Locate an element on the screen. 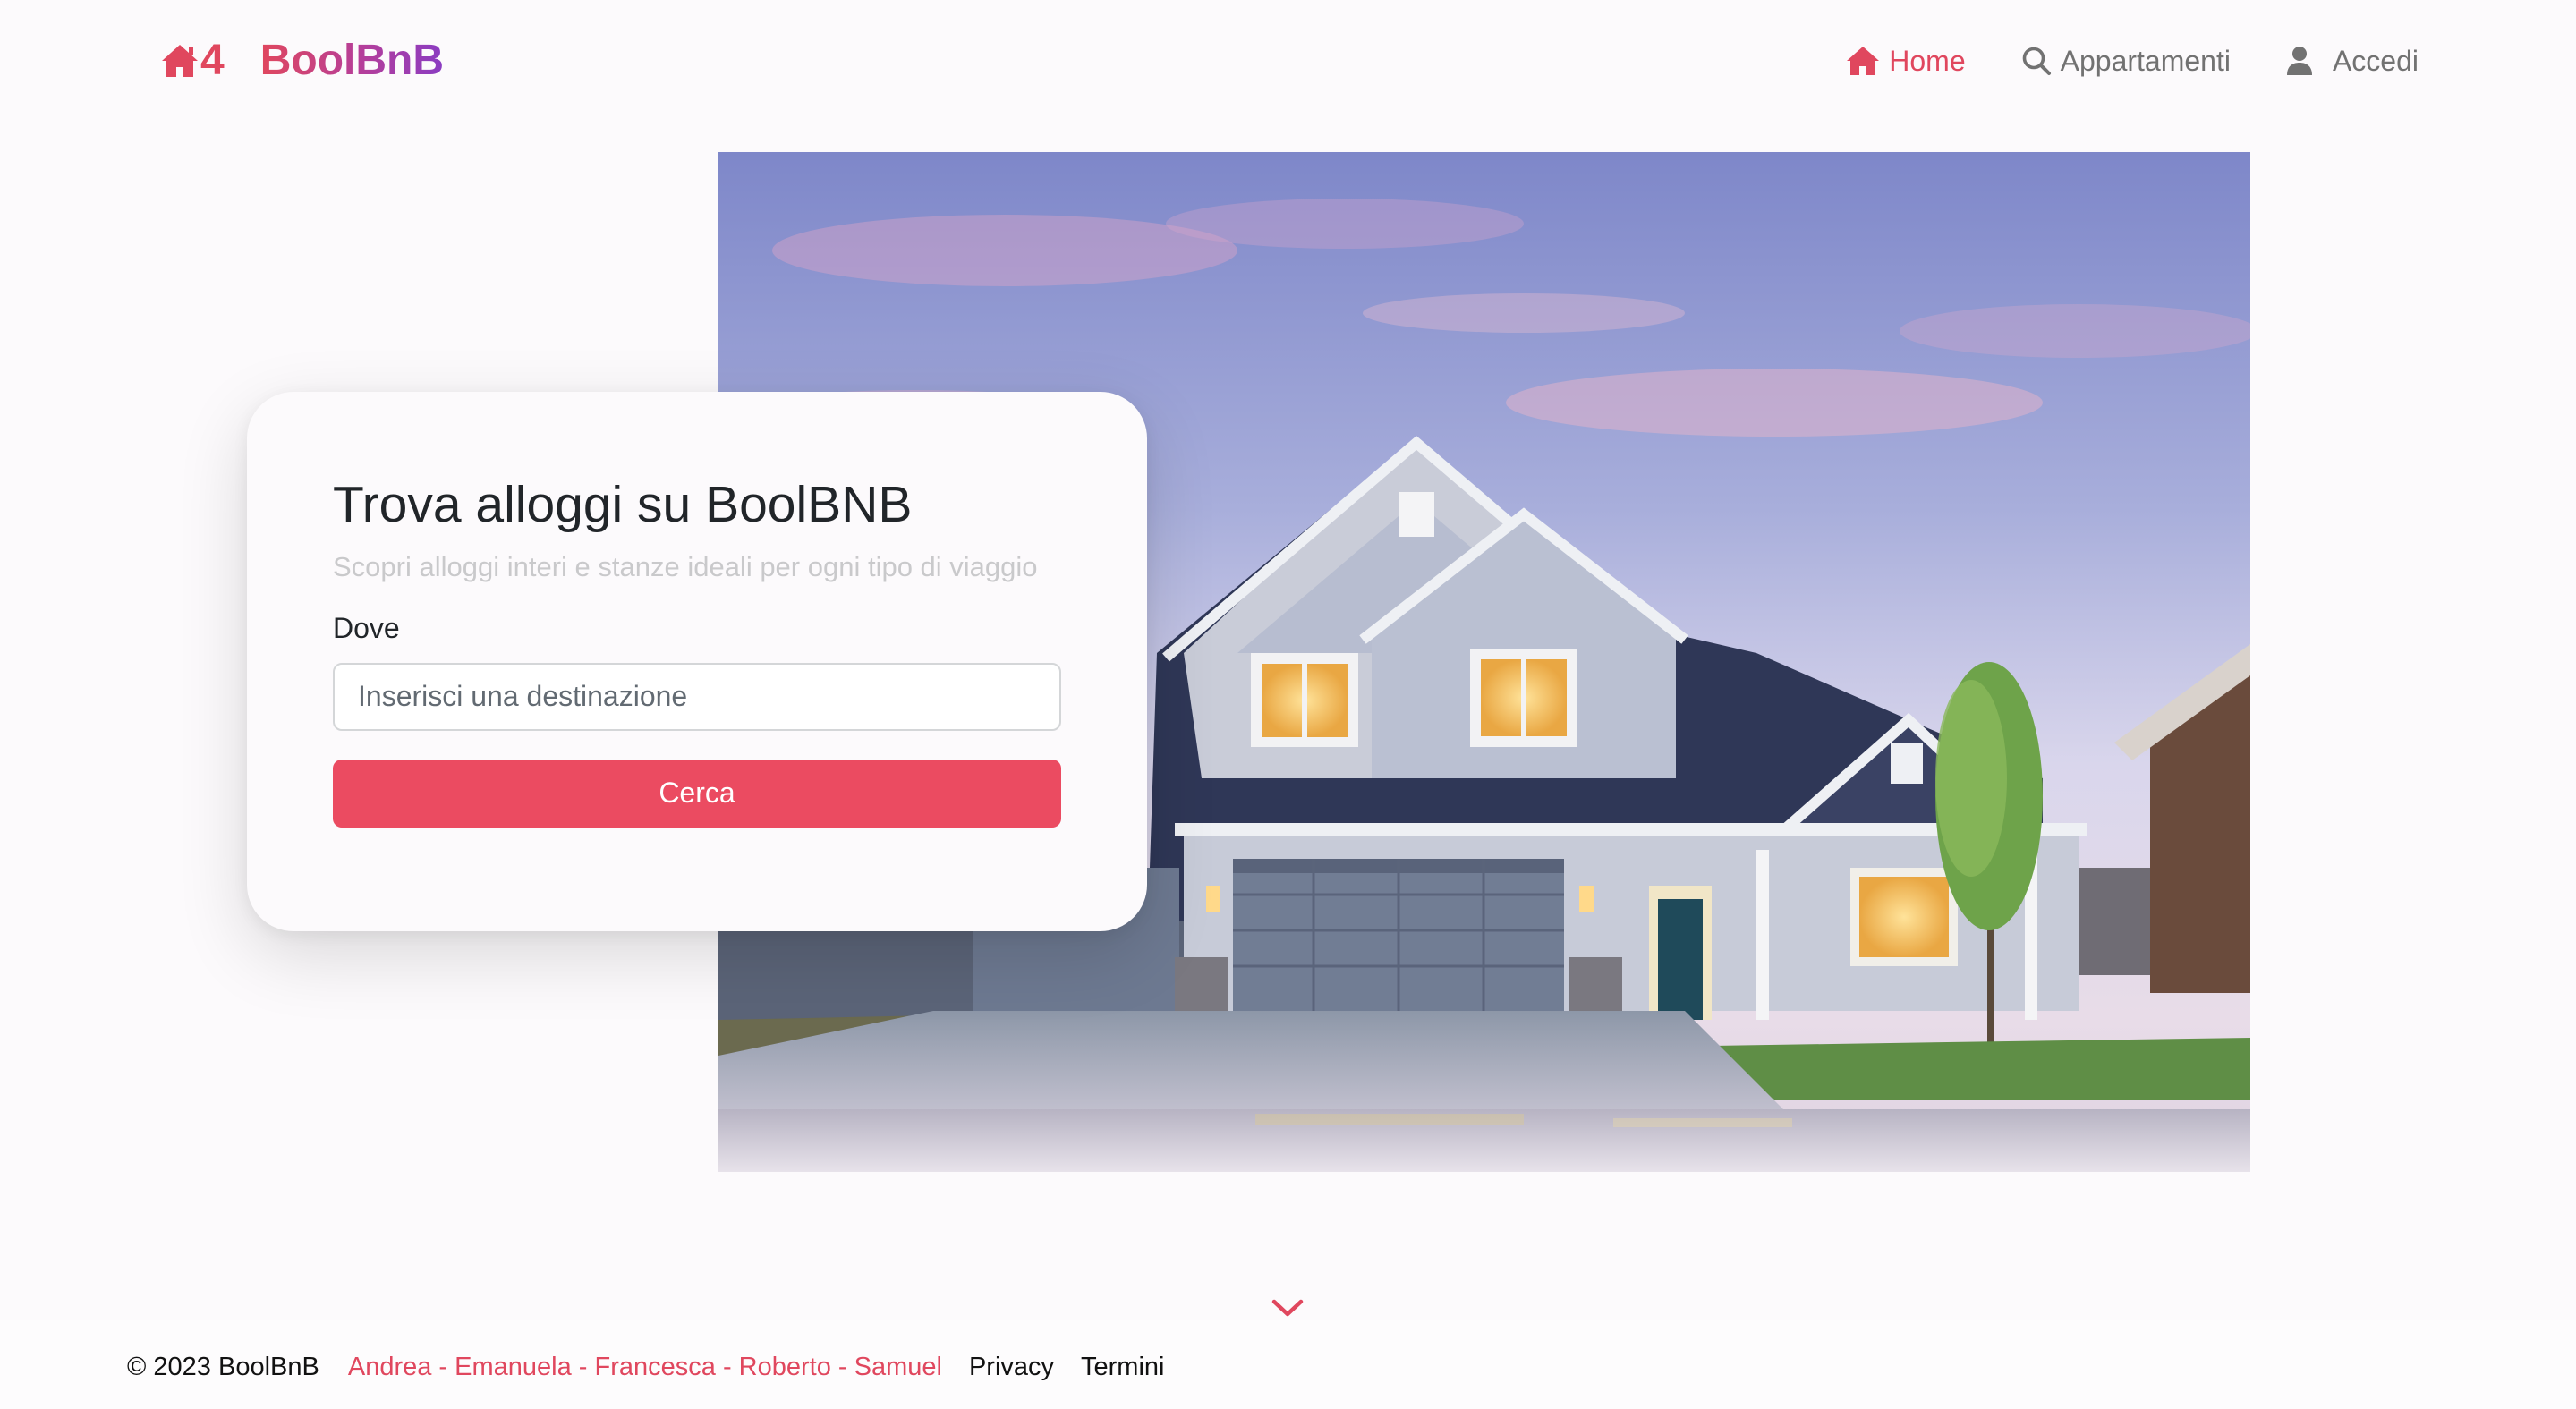  nav-item-accedi: Accedi is located at coordinates (2352, 62).